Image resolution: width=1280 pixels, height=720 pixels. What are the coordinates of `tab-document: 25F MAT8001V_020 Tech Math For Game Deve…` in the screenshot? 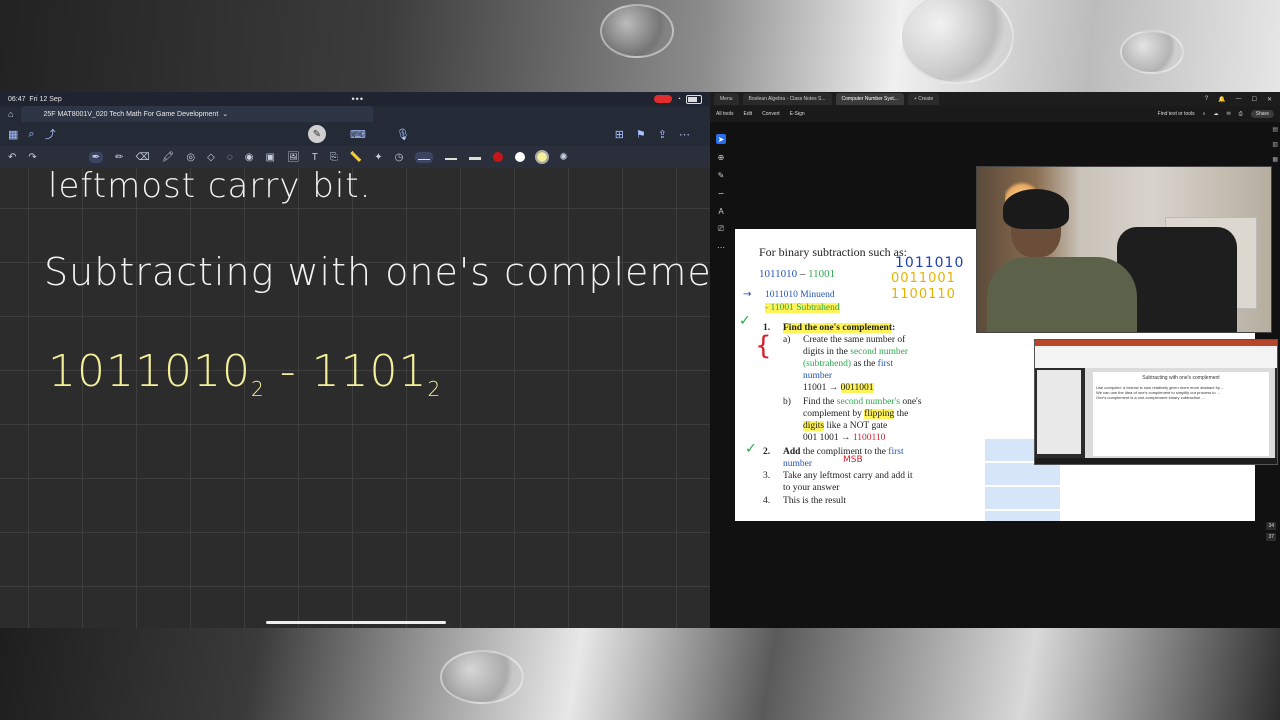 It's located at (197, 114).